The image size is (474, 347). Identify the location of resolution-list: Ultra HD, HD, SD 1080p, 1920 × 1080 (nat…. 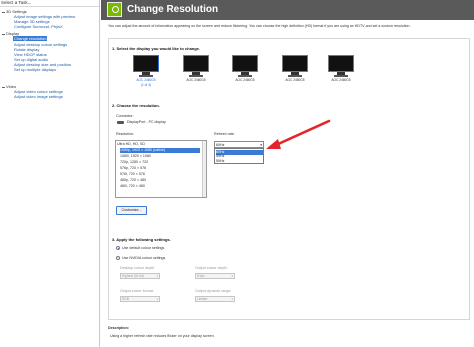
(161, 169).